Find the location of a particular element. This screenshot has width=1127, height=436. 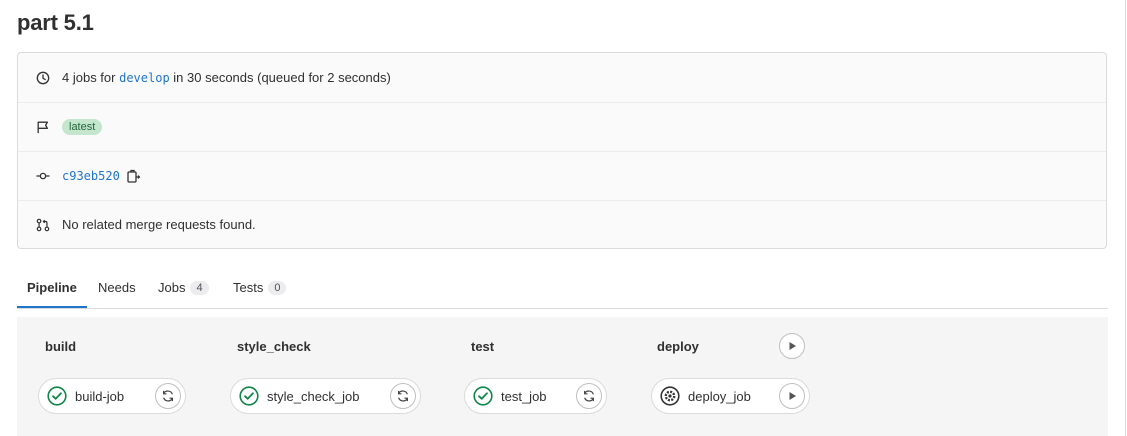

merge-request-icon is located at coordinates (43, 225).